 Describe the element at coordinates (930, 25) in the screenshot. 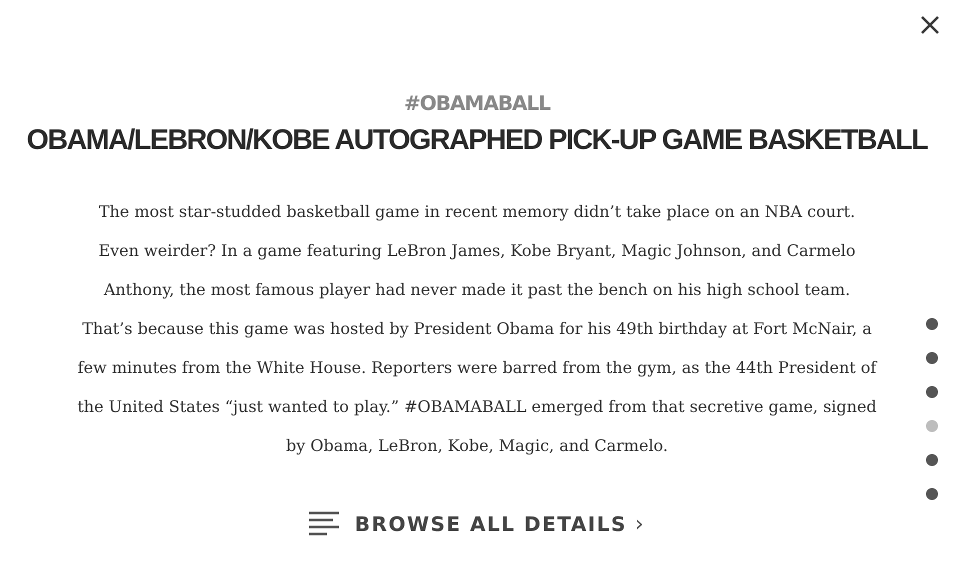

I see `close-icon` at that location.